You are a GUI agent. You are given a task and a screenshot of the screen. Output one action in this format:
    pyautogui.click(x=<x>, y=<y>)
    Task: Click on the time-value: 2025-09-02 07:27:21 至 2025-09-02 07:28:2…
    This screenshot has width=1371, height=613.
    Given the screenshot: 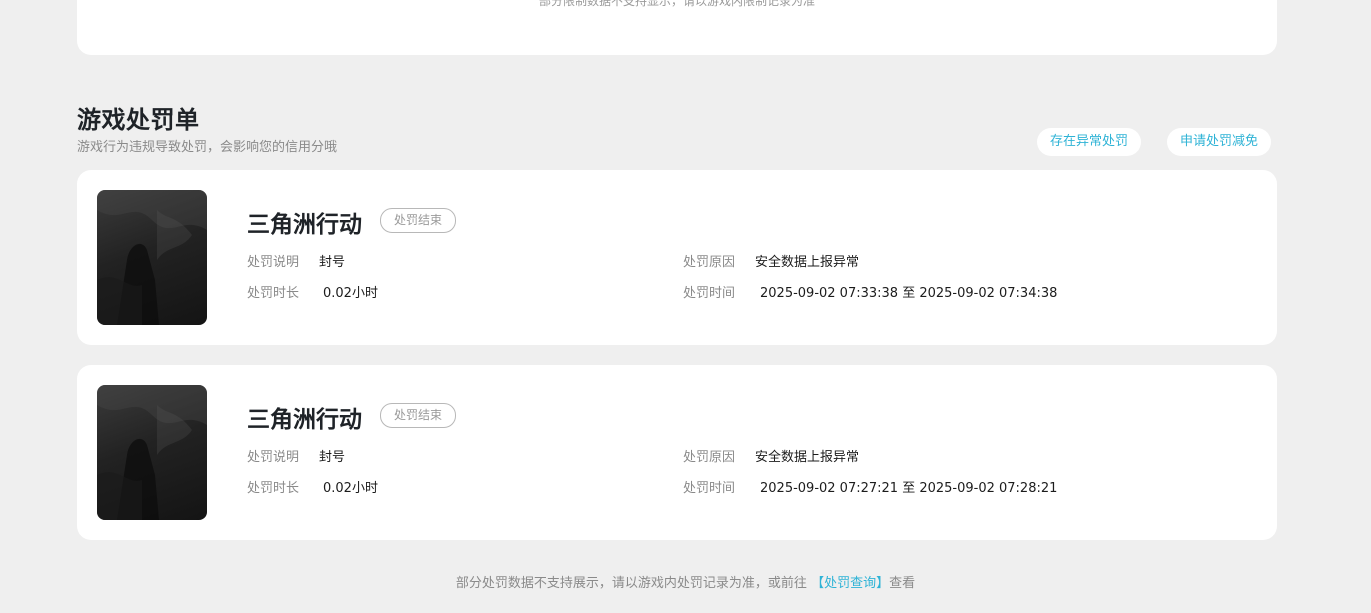 What is the action you would take?
    pyautogui.click(x=909, y=488)
    